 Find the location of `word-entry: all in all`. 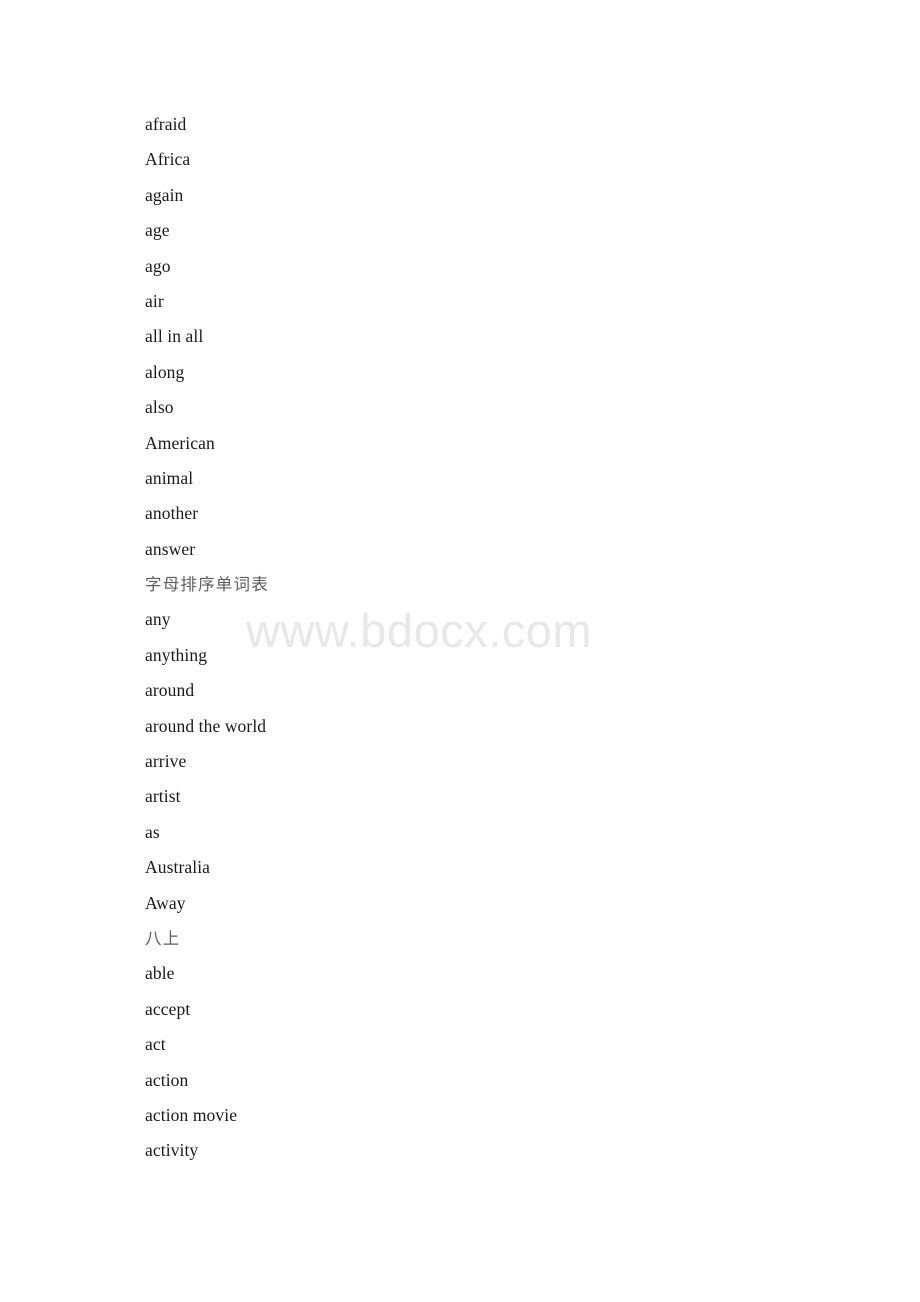

word-entry: all in all is located at coordinates (174, 336).